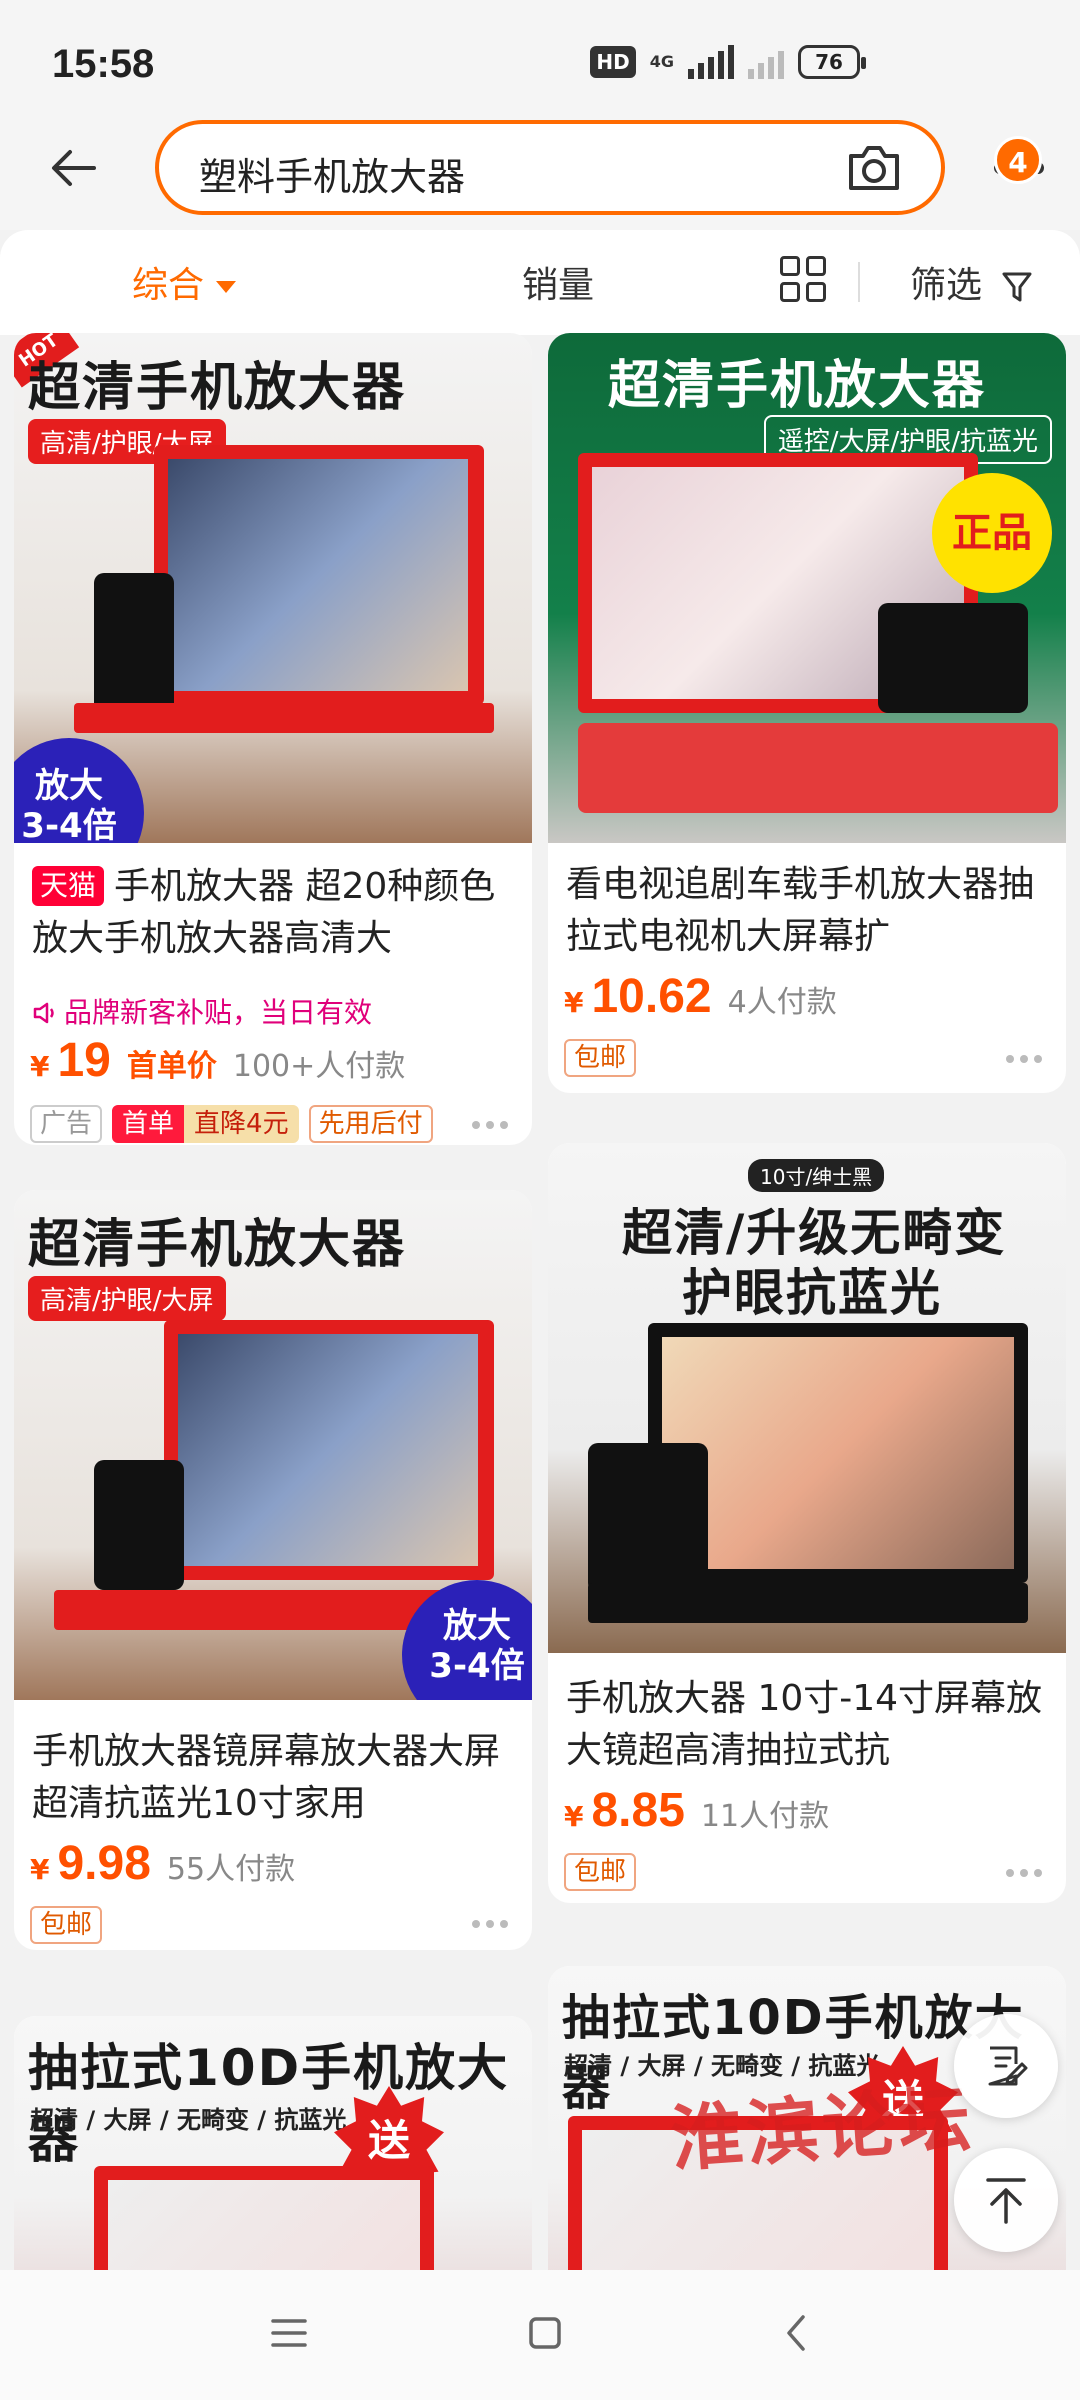 This screenshot has height=2400, width=1080. What do you see at coordinates (43, 1013) in the screenshot?
I see `speaker-icon` at bounding box center [43, 1013].